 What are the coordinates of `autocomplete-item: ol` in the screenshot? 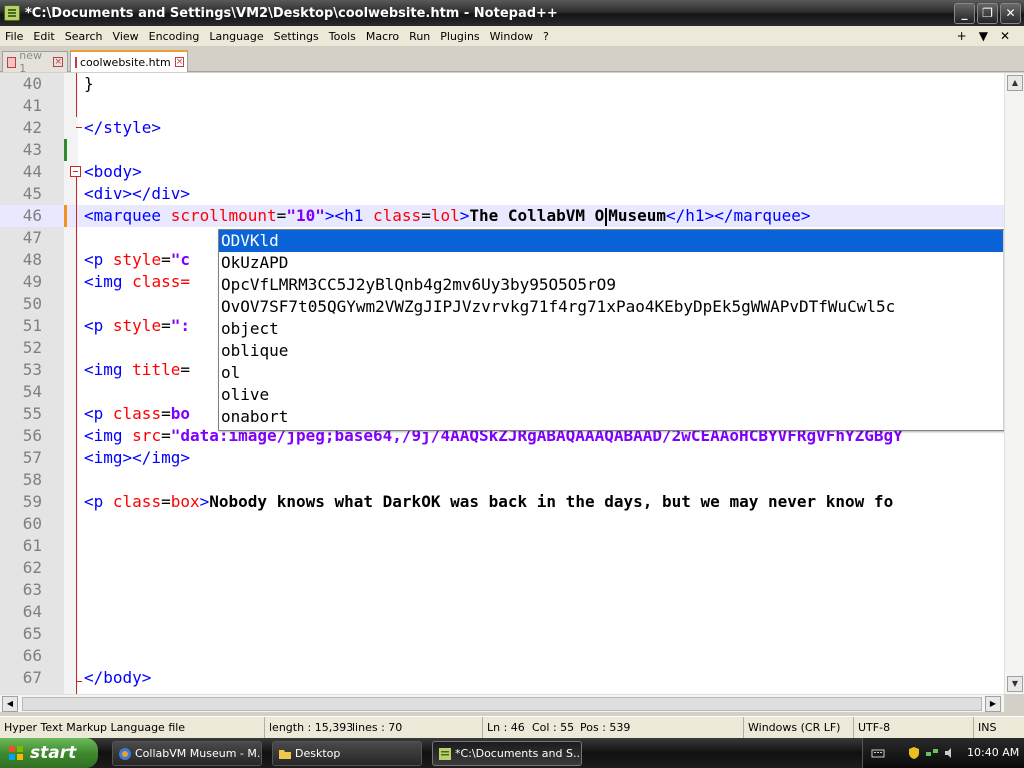 It's located at (612, 373).